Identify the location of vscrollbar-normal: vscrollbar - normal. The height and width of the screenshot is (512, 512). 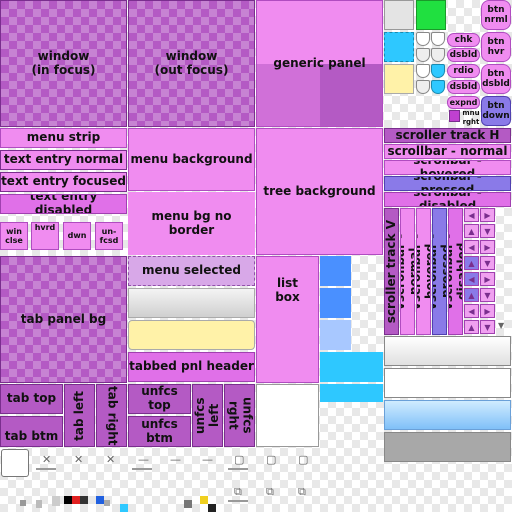
(407, 271).